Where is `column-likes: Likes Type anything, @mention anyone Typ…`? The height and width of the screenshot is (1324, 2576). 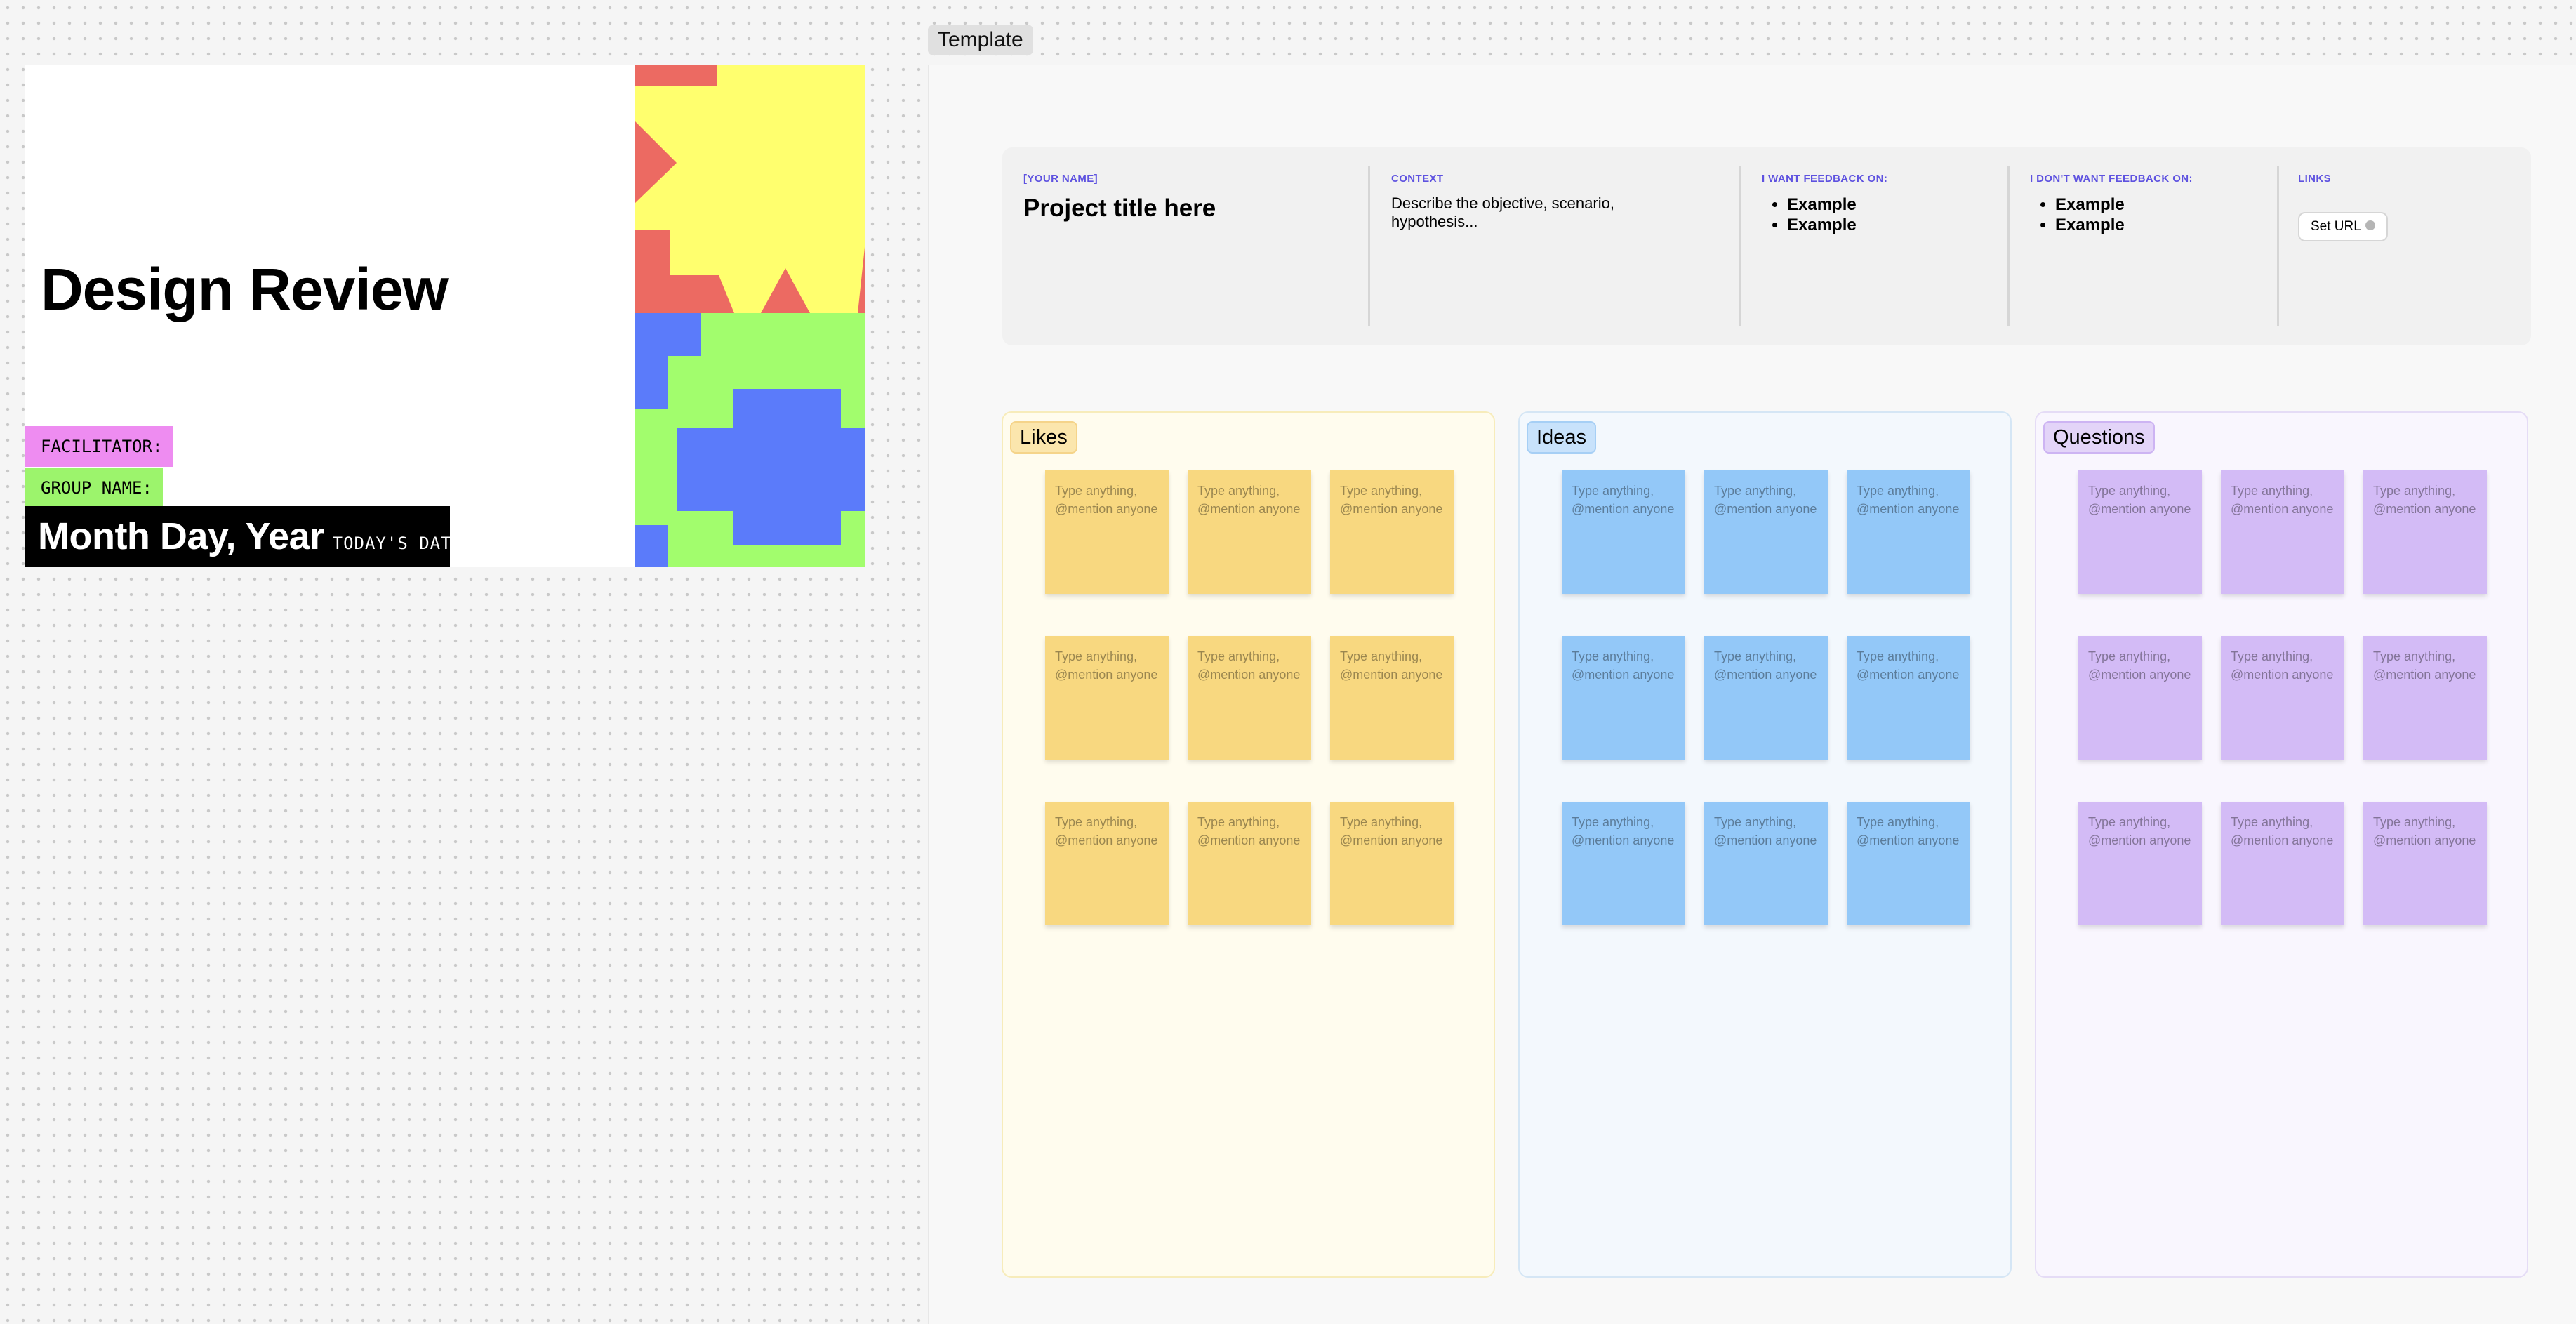 column-likes: Likes Type anything, @mention anyone Typ… is located at coordinates (1249, 844).